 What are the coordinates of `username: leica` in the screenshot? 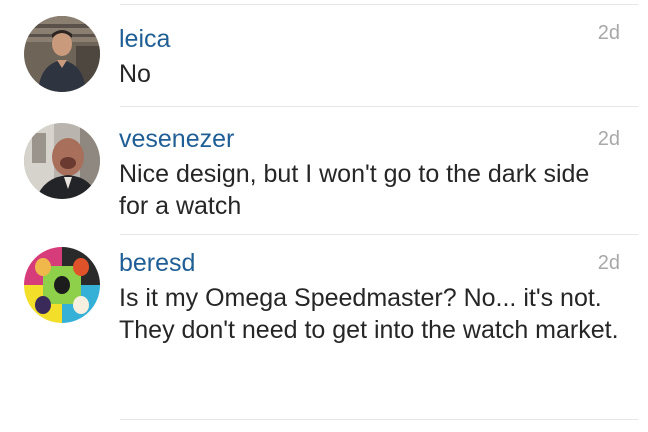 It's located at (144, 39).